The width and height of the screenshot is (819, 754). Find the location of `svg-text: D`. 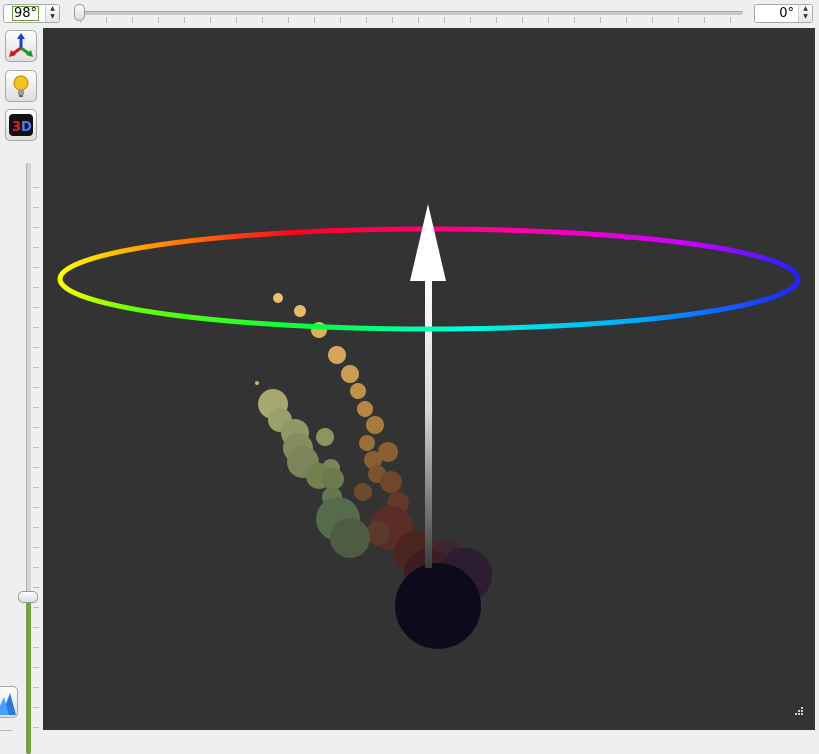

svg-text: D is located at coordinates (26, 127).